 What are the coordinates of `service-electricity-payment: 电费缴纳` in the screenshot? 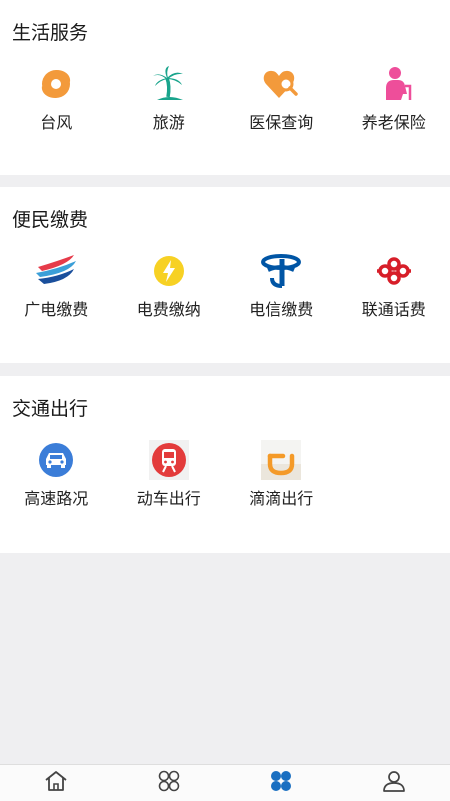 It's located at (169, 285).